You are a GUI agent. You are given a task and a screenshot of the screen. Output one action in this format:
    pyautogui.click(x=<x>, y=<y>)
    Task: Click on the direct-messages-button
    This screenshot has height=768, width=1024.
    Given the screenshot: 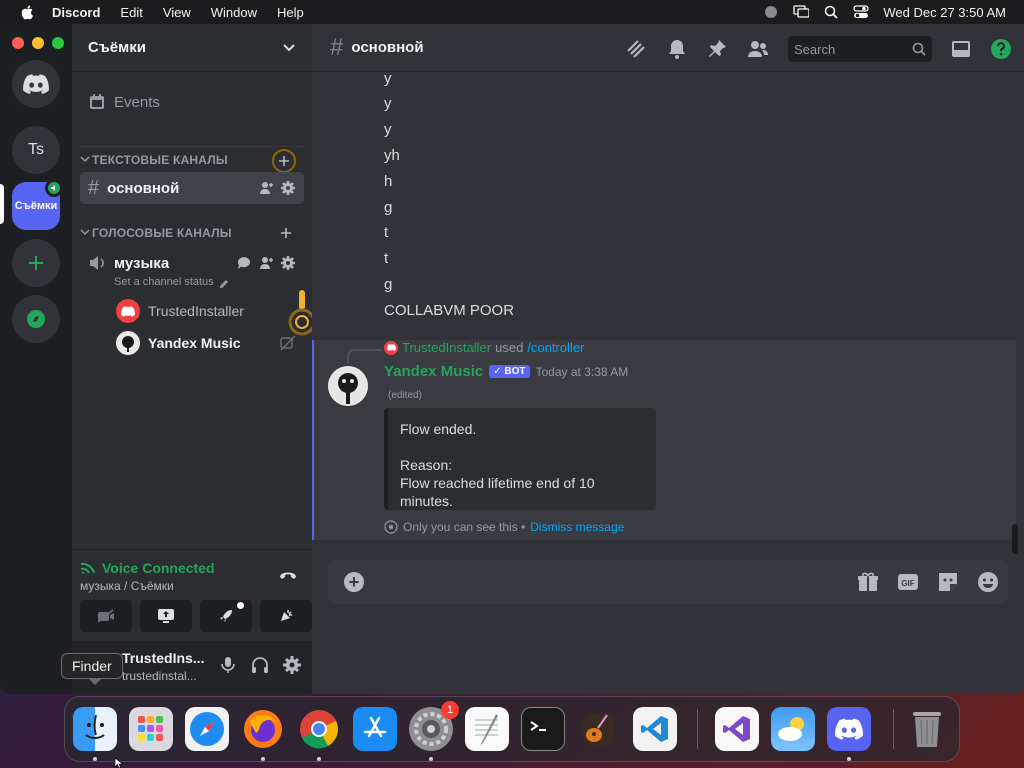 What is the action you would take?
    pyautogui.click(x=36, y=84)
    